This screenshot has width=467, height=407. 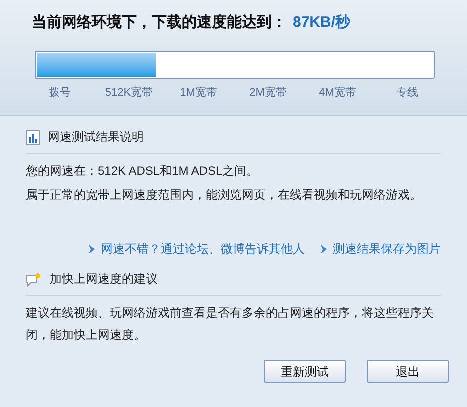 What do you see at coordinates (230, 324) in the screenshot?
I see `advice-text: 建议在线视频、玩网络游戏前查看是否有多余的占网速的程序，将这些程序关闭，能加快上网速度。` at bounding box center [230, 324].